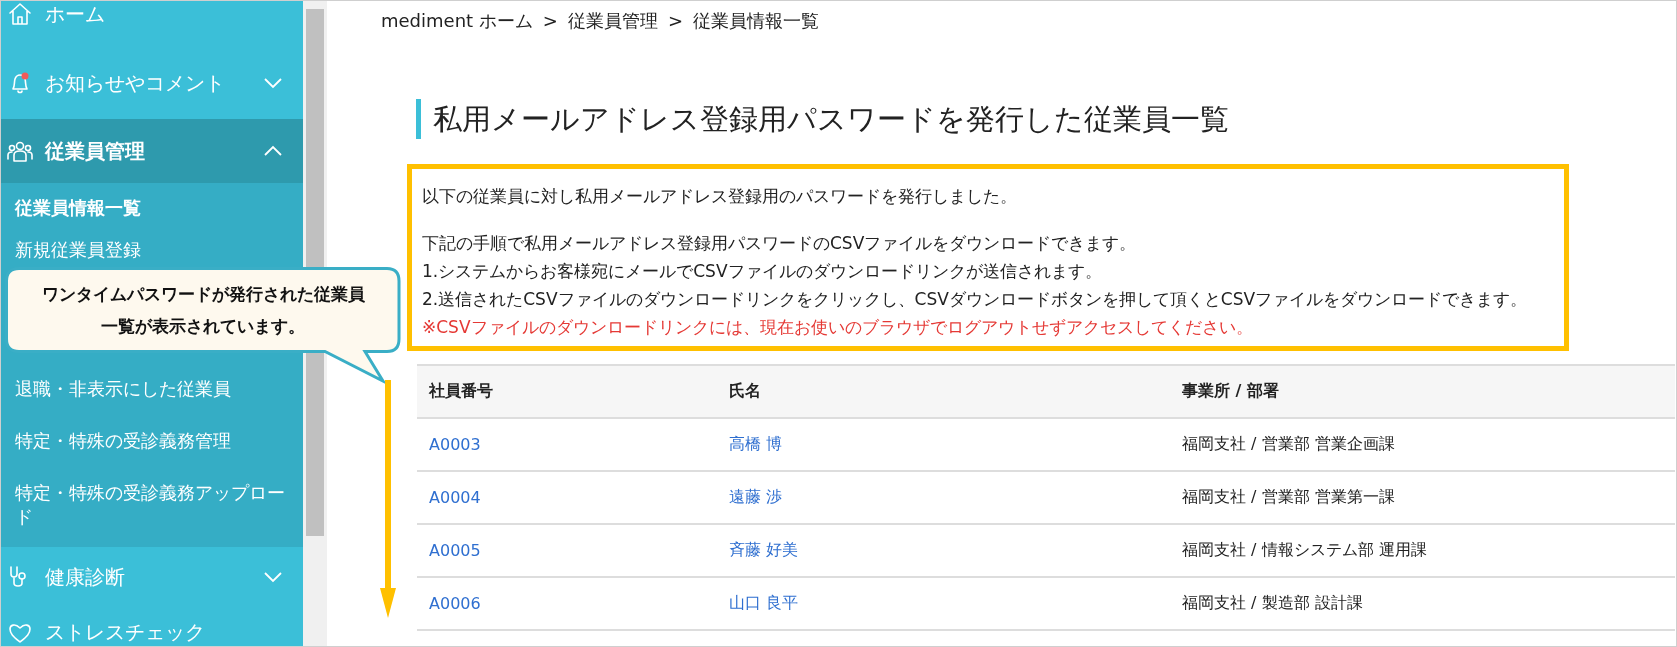  What do you see at coordinates (756, 21) in the screenshot?
I see `breadcrumb-item: 従業員情報一覧` at bounding box center [756, 21].